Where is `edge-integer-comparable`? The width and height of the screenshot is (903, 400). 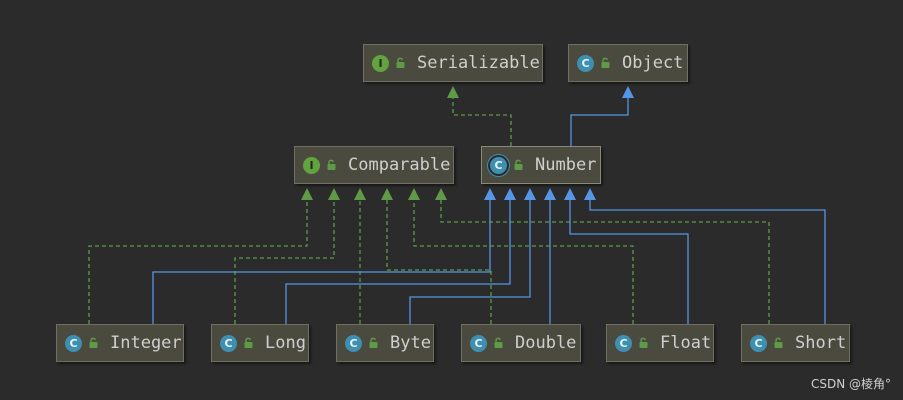
edge-integer-comparable is located at coordinates (200, 256).